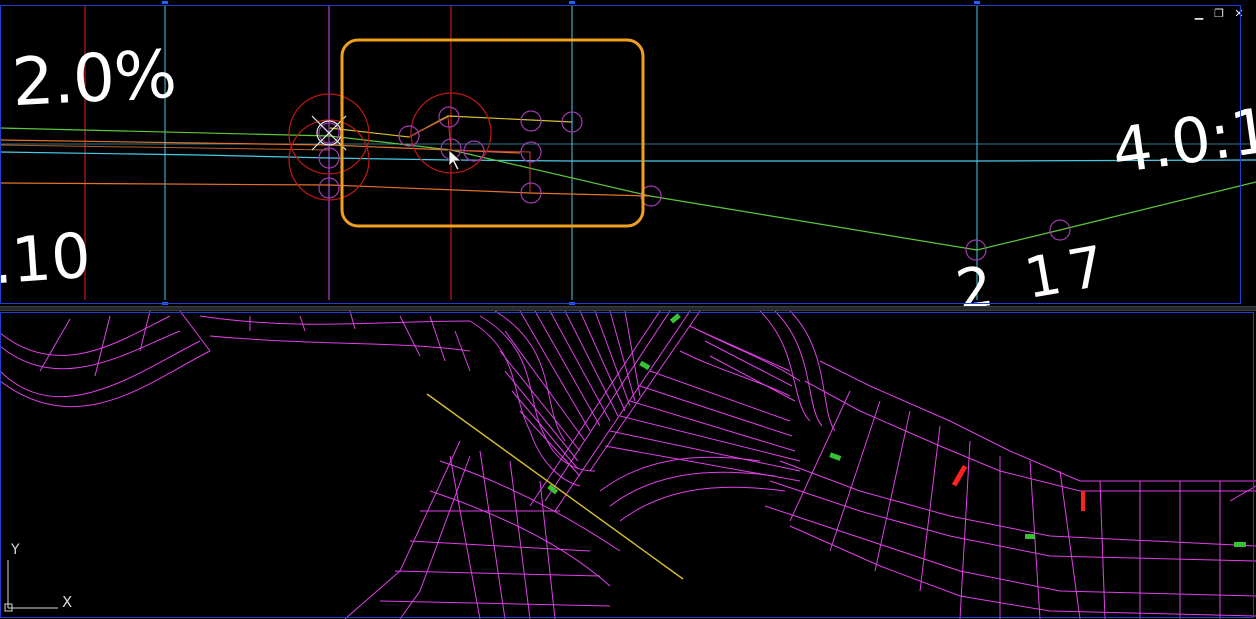 This screenshot has height=619, width=1256. I want to click on ucs-y-label: Y, so click(15, 550).